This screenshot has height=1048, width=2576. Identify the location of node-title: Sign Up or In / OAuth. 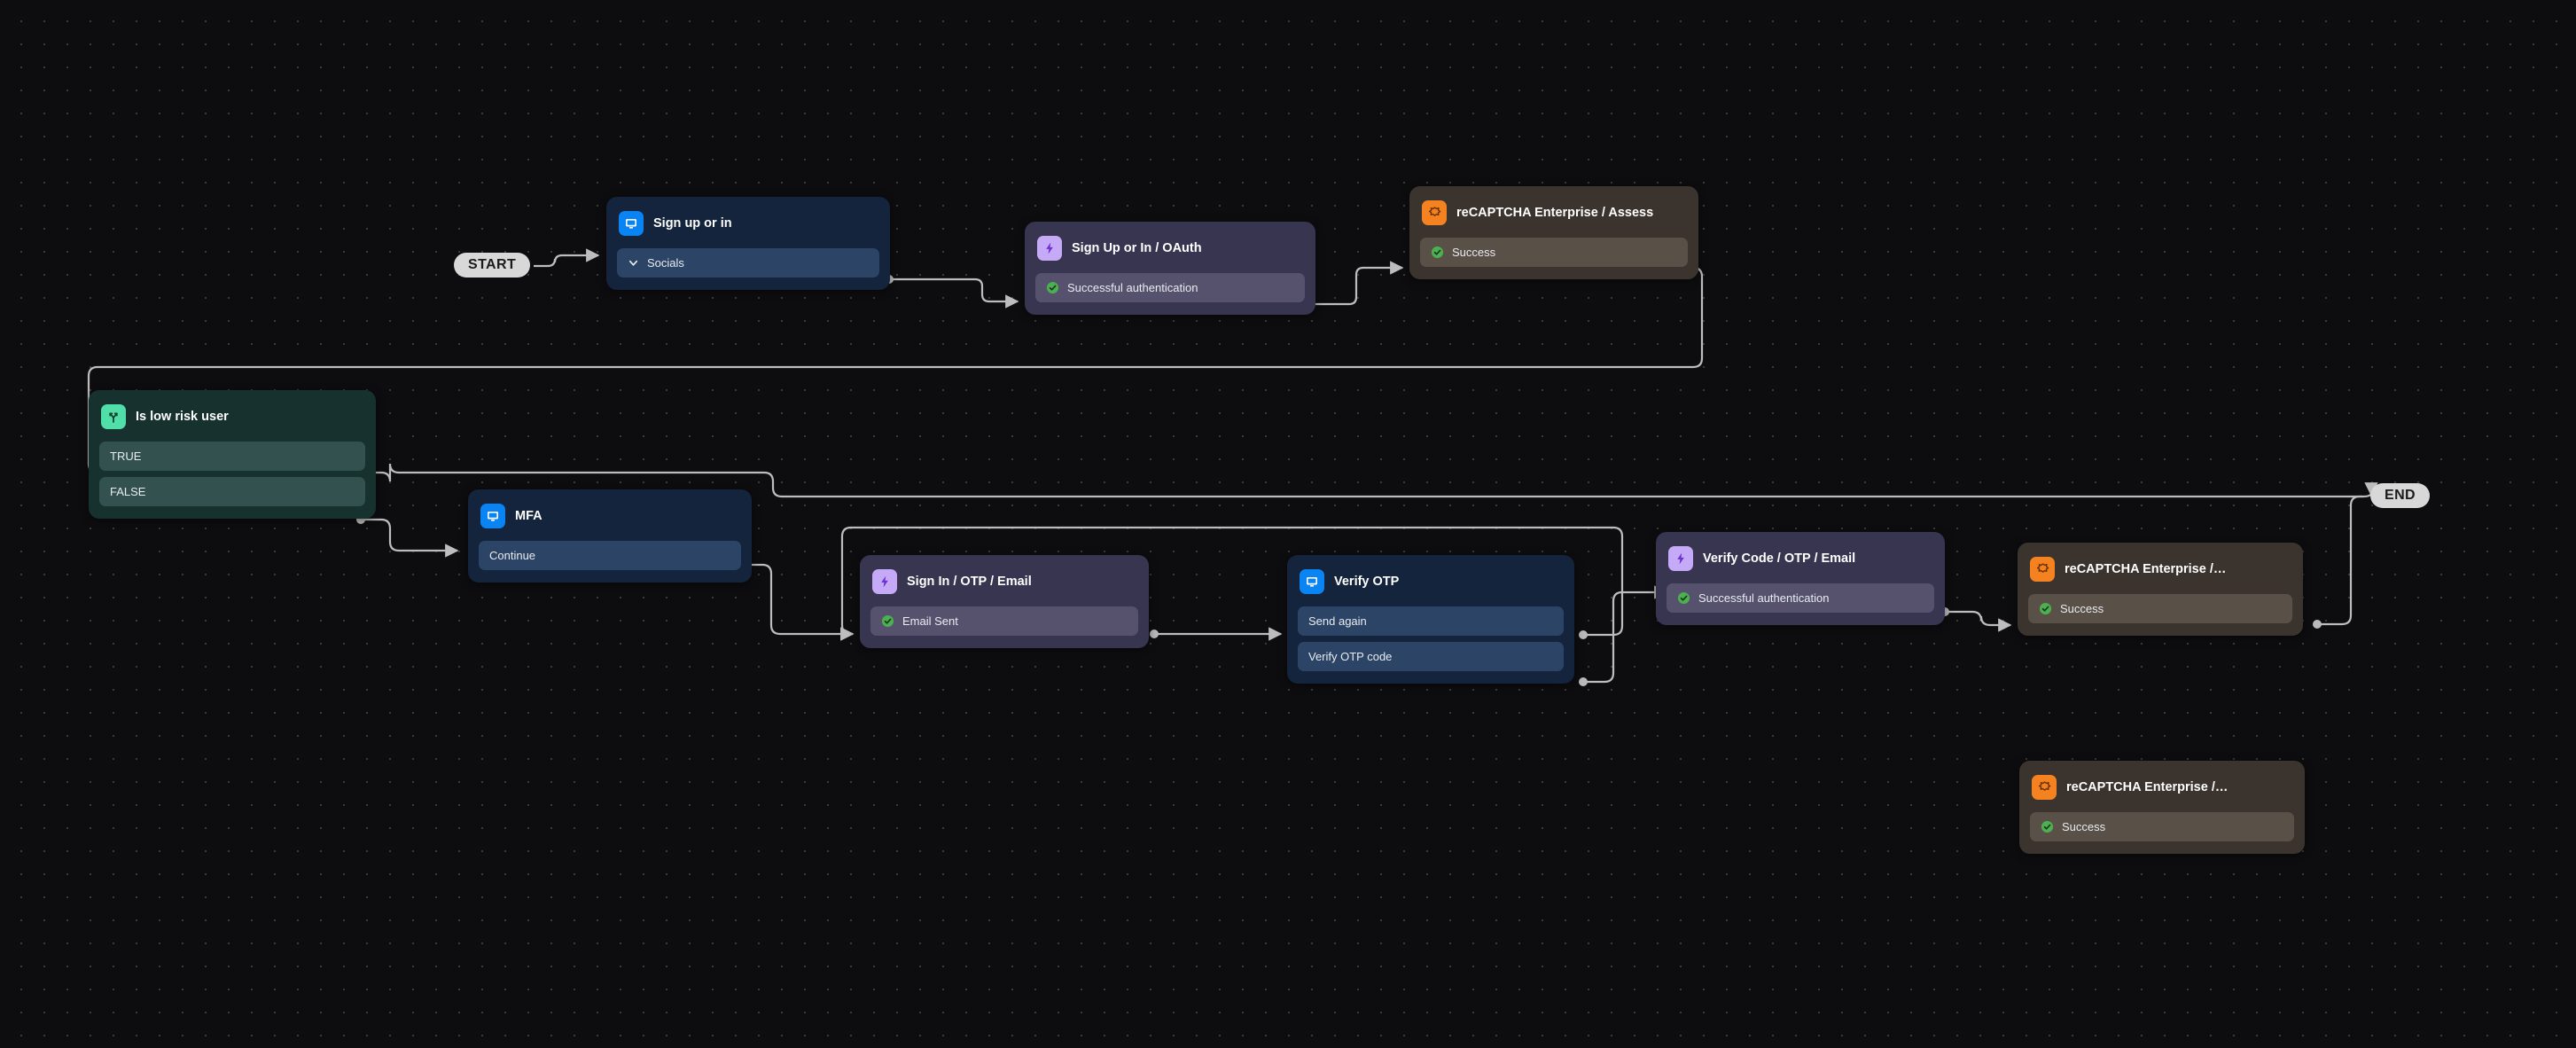
(1137, 248).